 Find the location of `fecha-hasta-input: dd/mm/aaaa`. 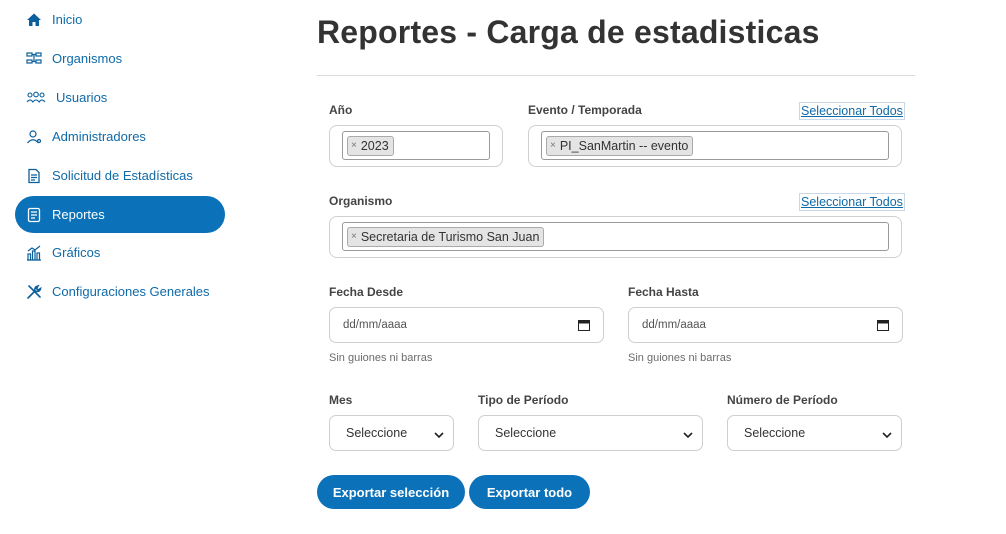

fecha-hasta-input: dd/mm/aaaa is located at coordinates (765, 325).